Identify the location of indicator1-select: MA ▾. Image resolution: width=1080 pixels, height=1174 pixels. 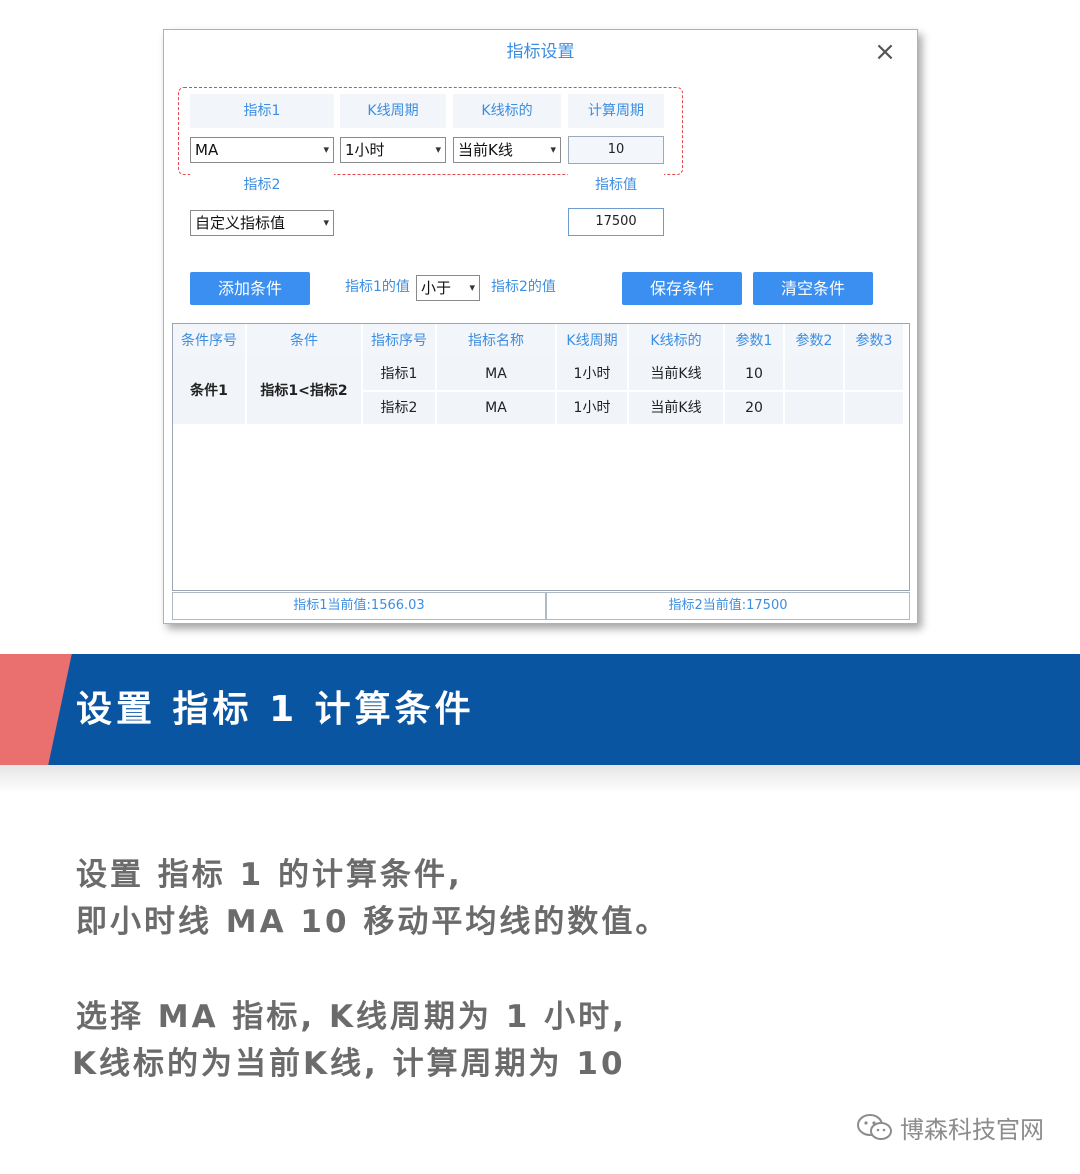
(262, 150).